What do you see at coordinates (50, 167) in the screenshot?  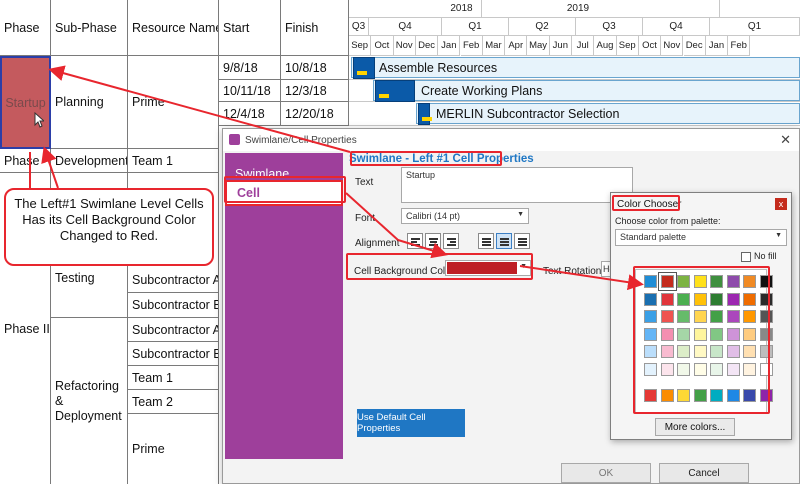 I see `arrow-callout-to-cell` at bounding box center [50, 167].